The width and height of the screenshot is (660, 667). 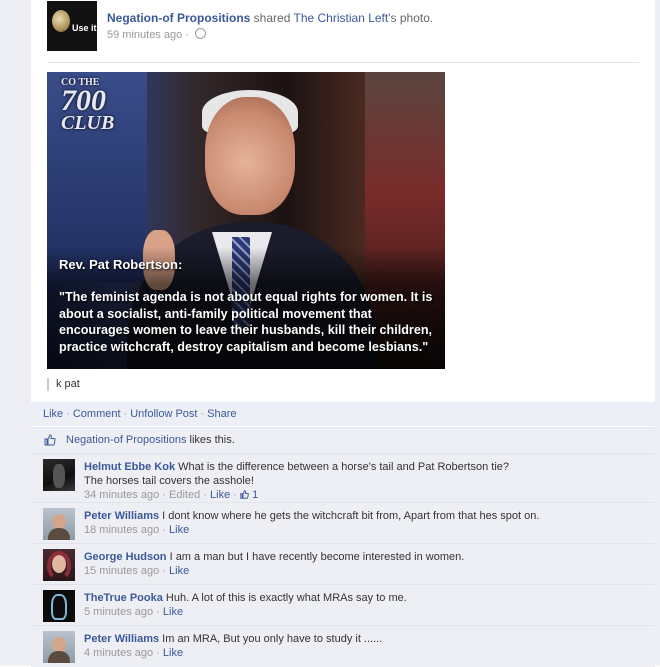 What do you see at coordinates (250, 156) in the screenshot?
I see `photo-subject-face` at bounding box center [250, 156].